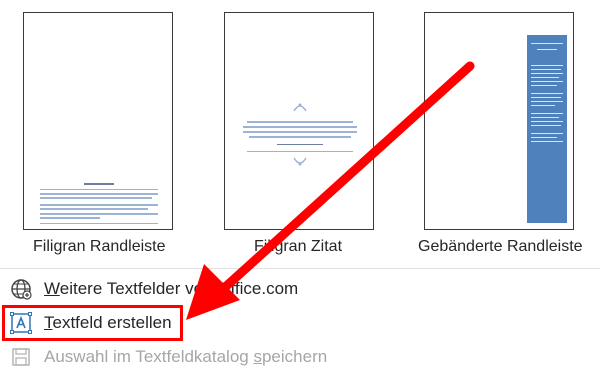 The height and width of the screenshot is (378, 600). Describe the element at coordinates (108, 322) in the screenshot. I see `menu-item-label: Textfeld erstellen` at that location.